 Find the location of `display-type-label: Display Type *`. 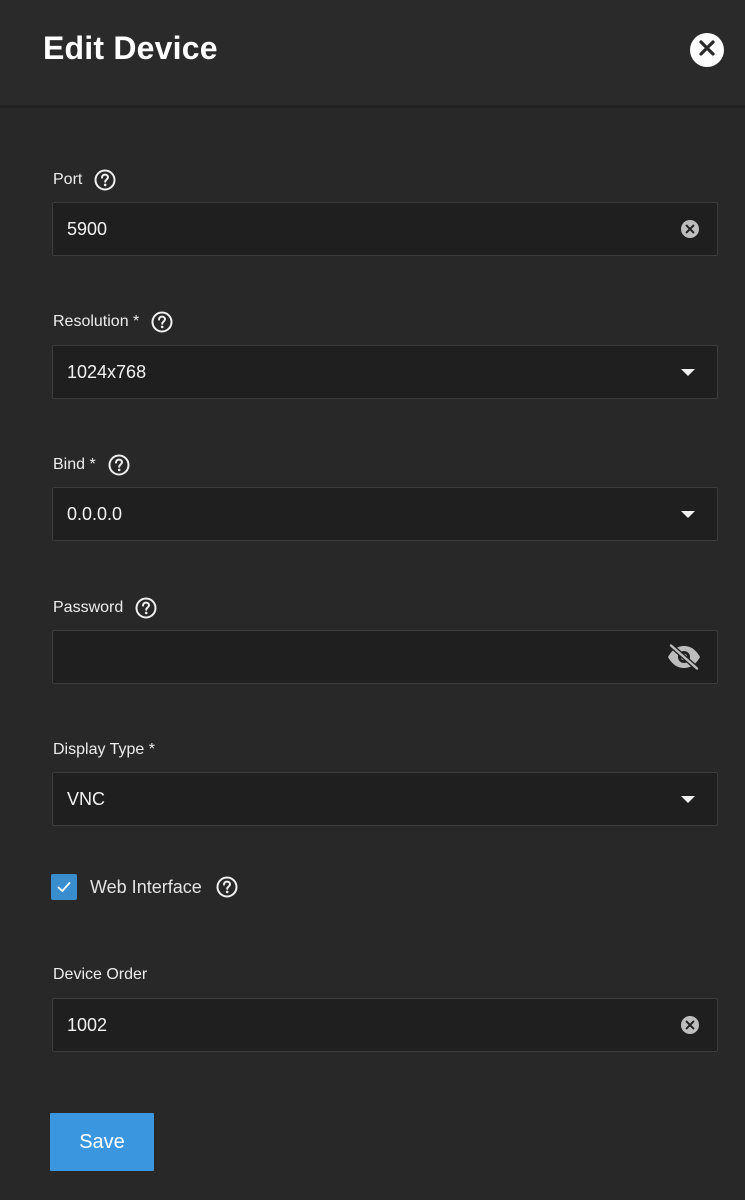

display-type-label: Display Type * is located at coordinates (104, 750).